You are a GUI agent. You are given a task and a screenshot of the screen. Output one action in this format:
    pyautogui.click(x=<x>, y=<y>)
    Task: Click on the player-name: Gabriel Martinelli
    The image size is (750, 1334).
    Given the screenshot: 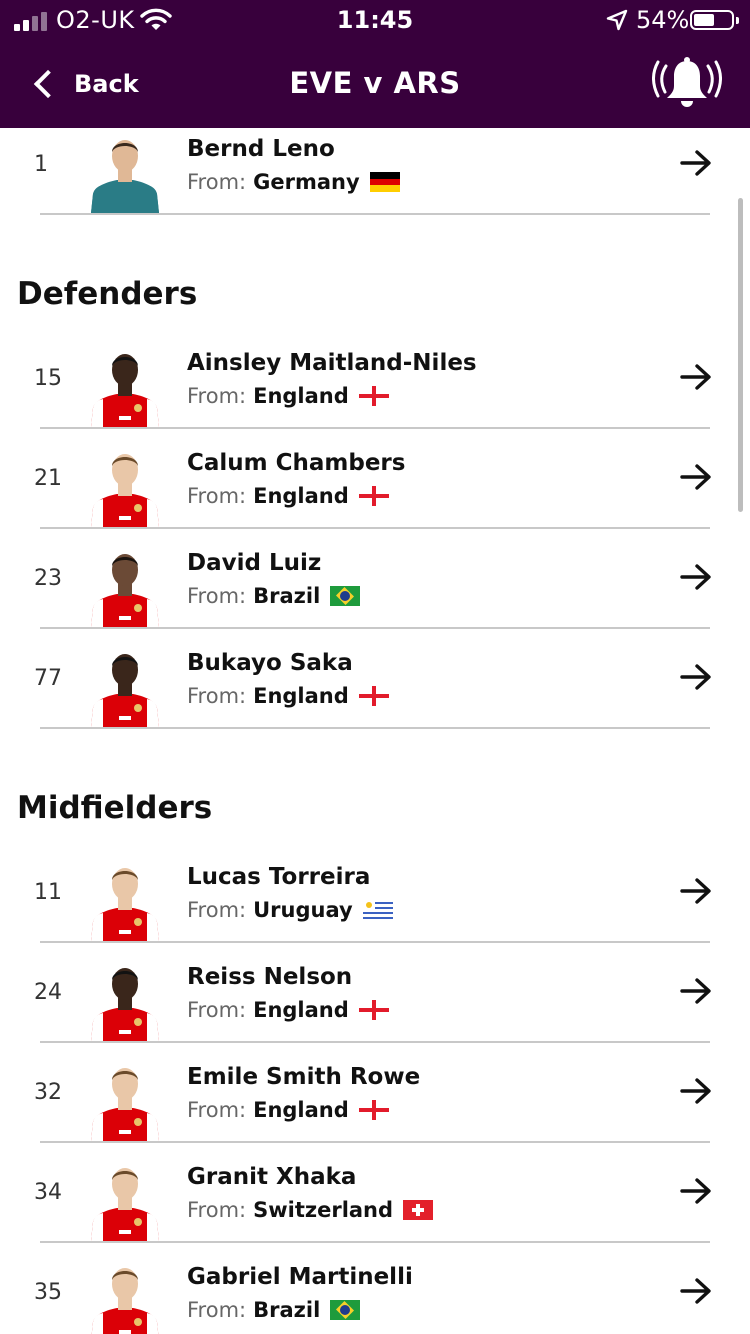 What is the action you would take?
    pyautogui.click(x=300, y=1277)
    